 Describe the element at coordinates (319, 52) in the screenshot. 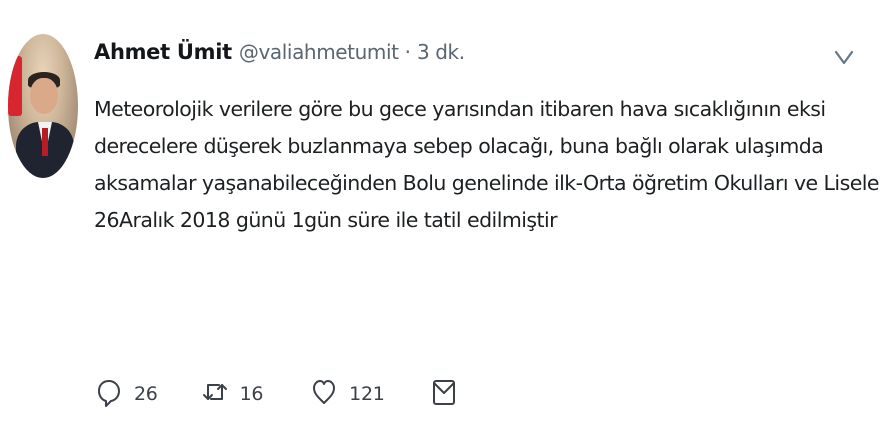

I see `author-handle: @valiahmetumit` at that location.